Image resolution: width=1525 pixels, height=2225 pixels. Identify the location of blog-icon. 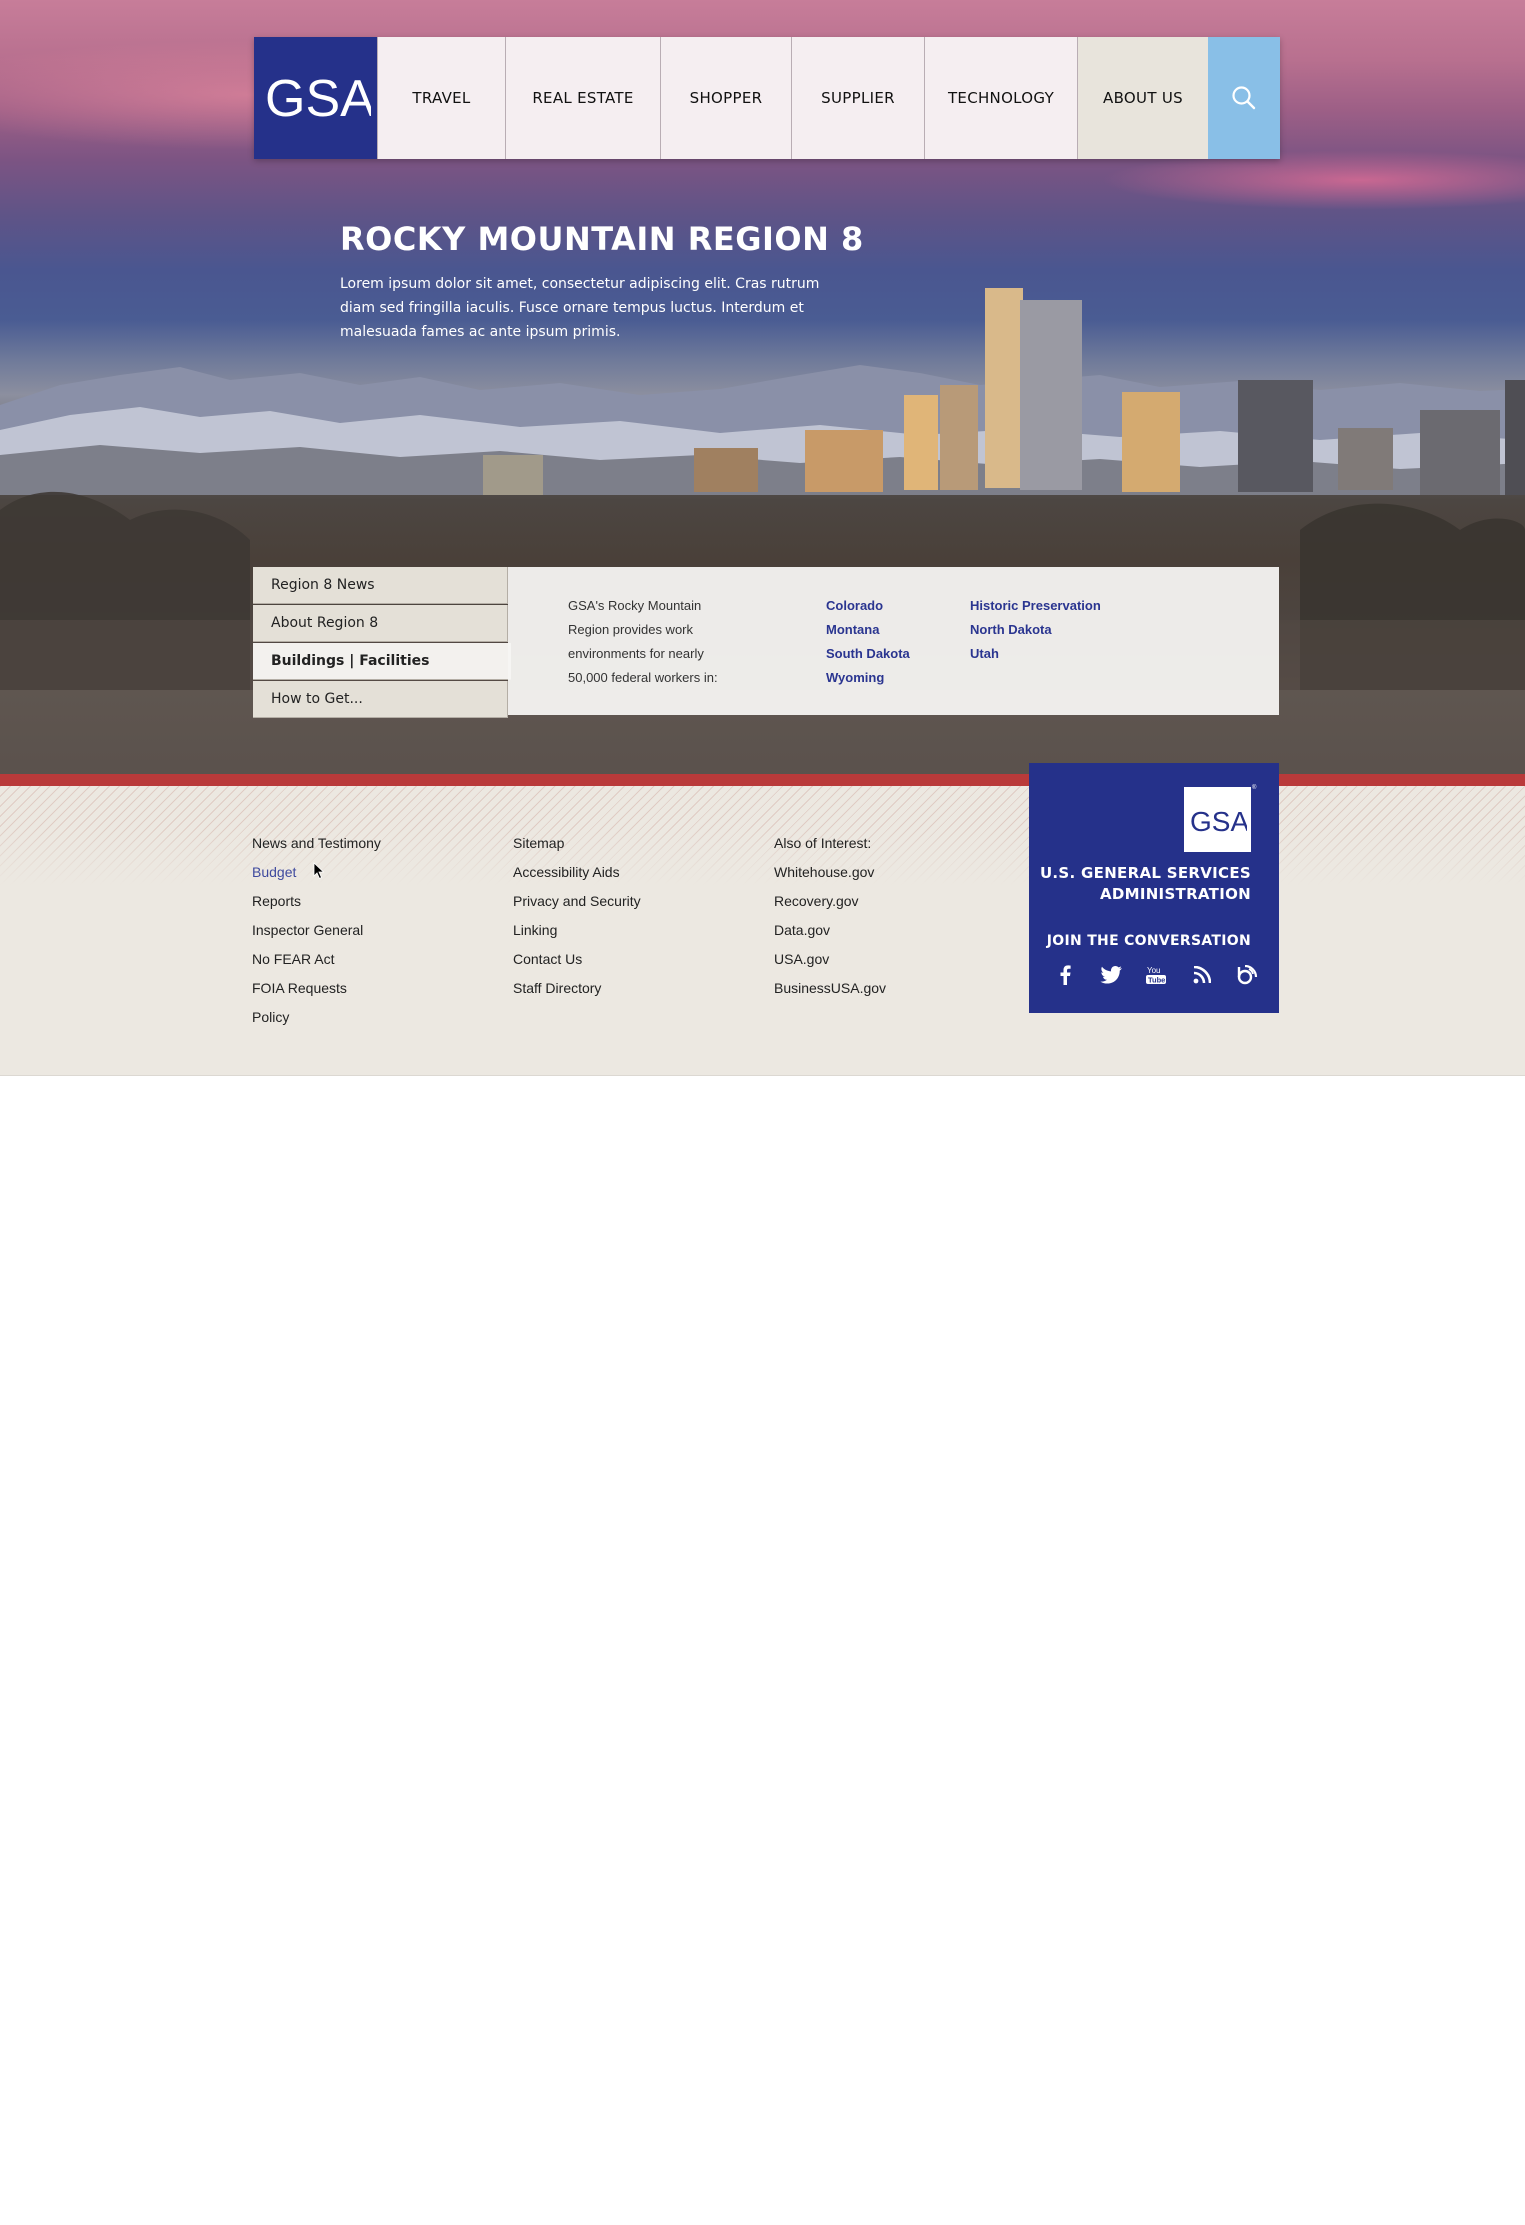
(1247, 975).